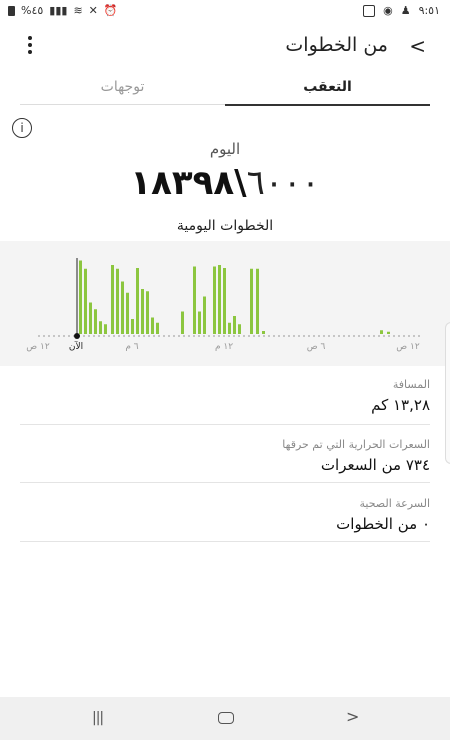 The width and height of the screenshot is (450, 740). I want to click on healthy-pace-row: السرعة الصحية ٠ من الخطوات, so click(225, 517).